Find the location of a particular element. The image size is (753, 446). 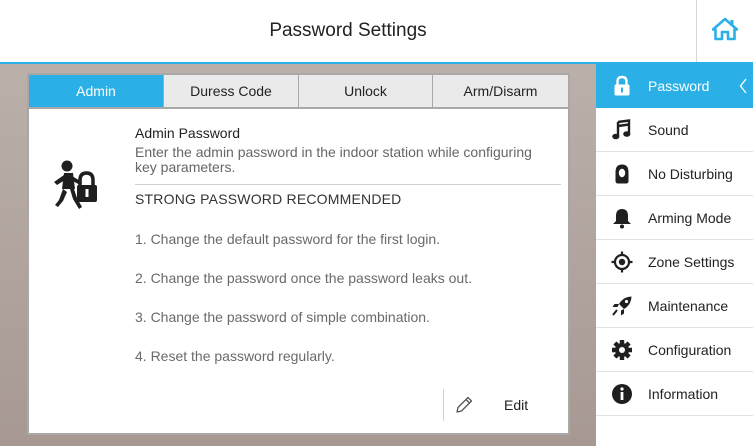

sidebar-item-information: Information is located at coordinates (674, 394).